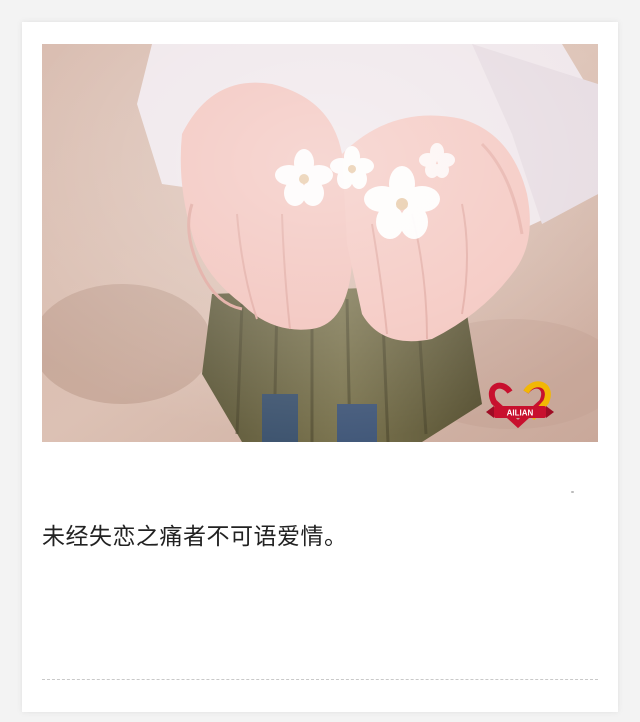 Image resolution: width=640 pixels, height=722 pixels. What do you see at coordinates (195, 537) in the screenshot?
I see `article-caption: 未经失恋之痛者不可语爱情。` at bounding box center [195, 537].